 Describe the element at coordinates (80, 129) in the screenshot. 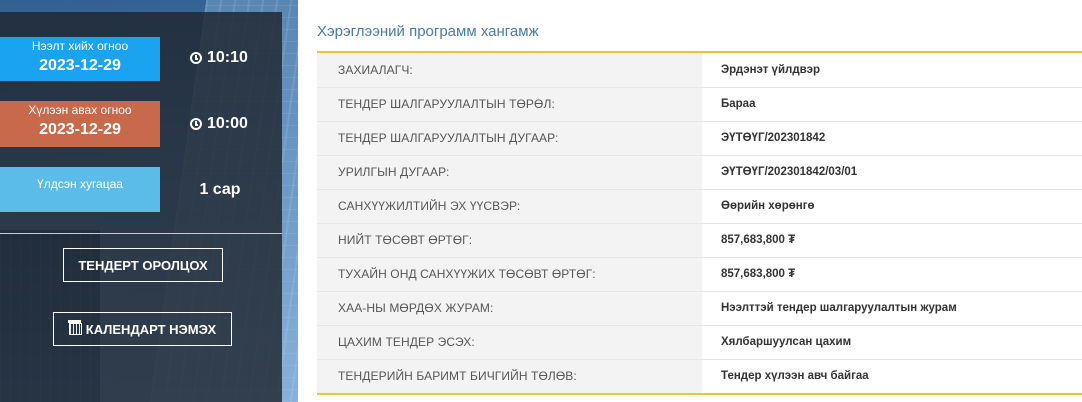

I see `close-date-value: 2023-12-29` at that location.